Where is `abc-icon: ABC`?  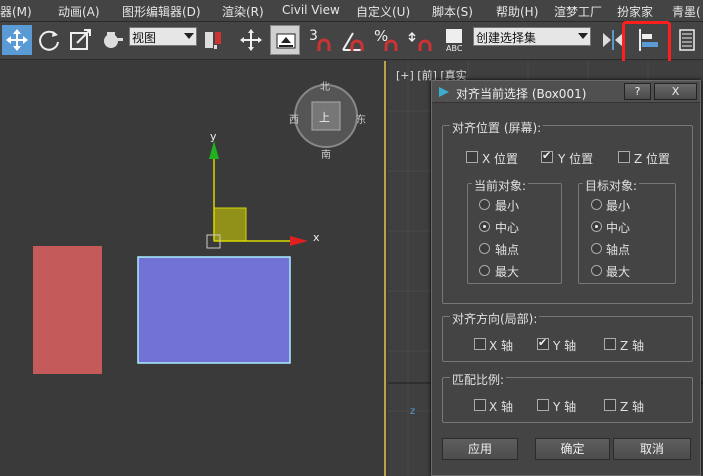 abc-icon: ABC is located at coordinates (454, 41).